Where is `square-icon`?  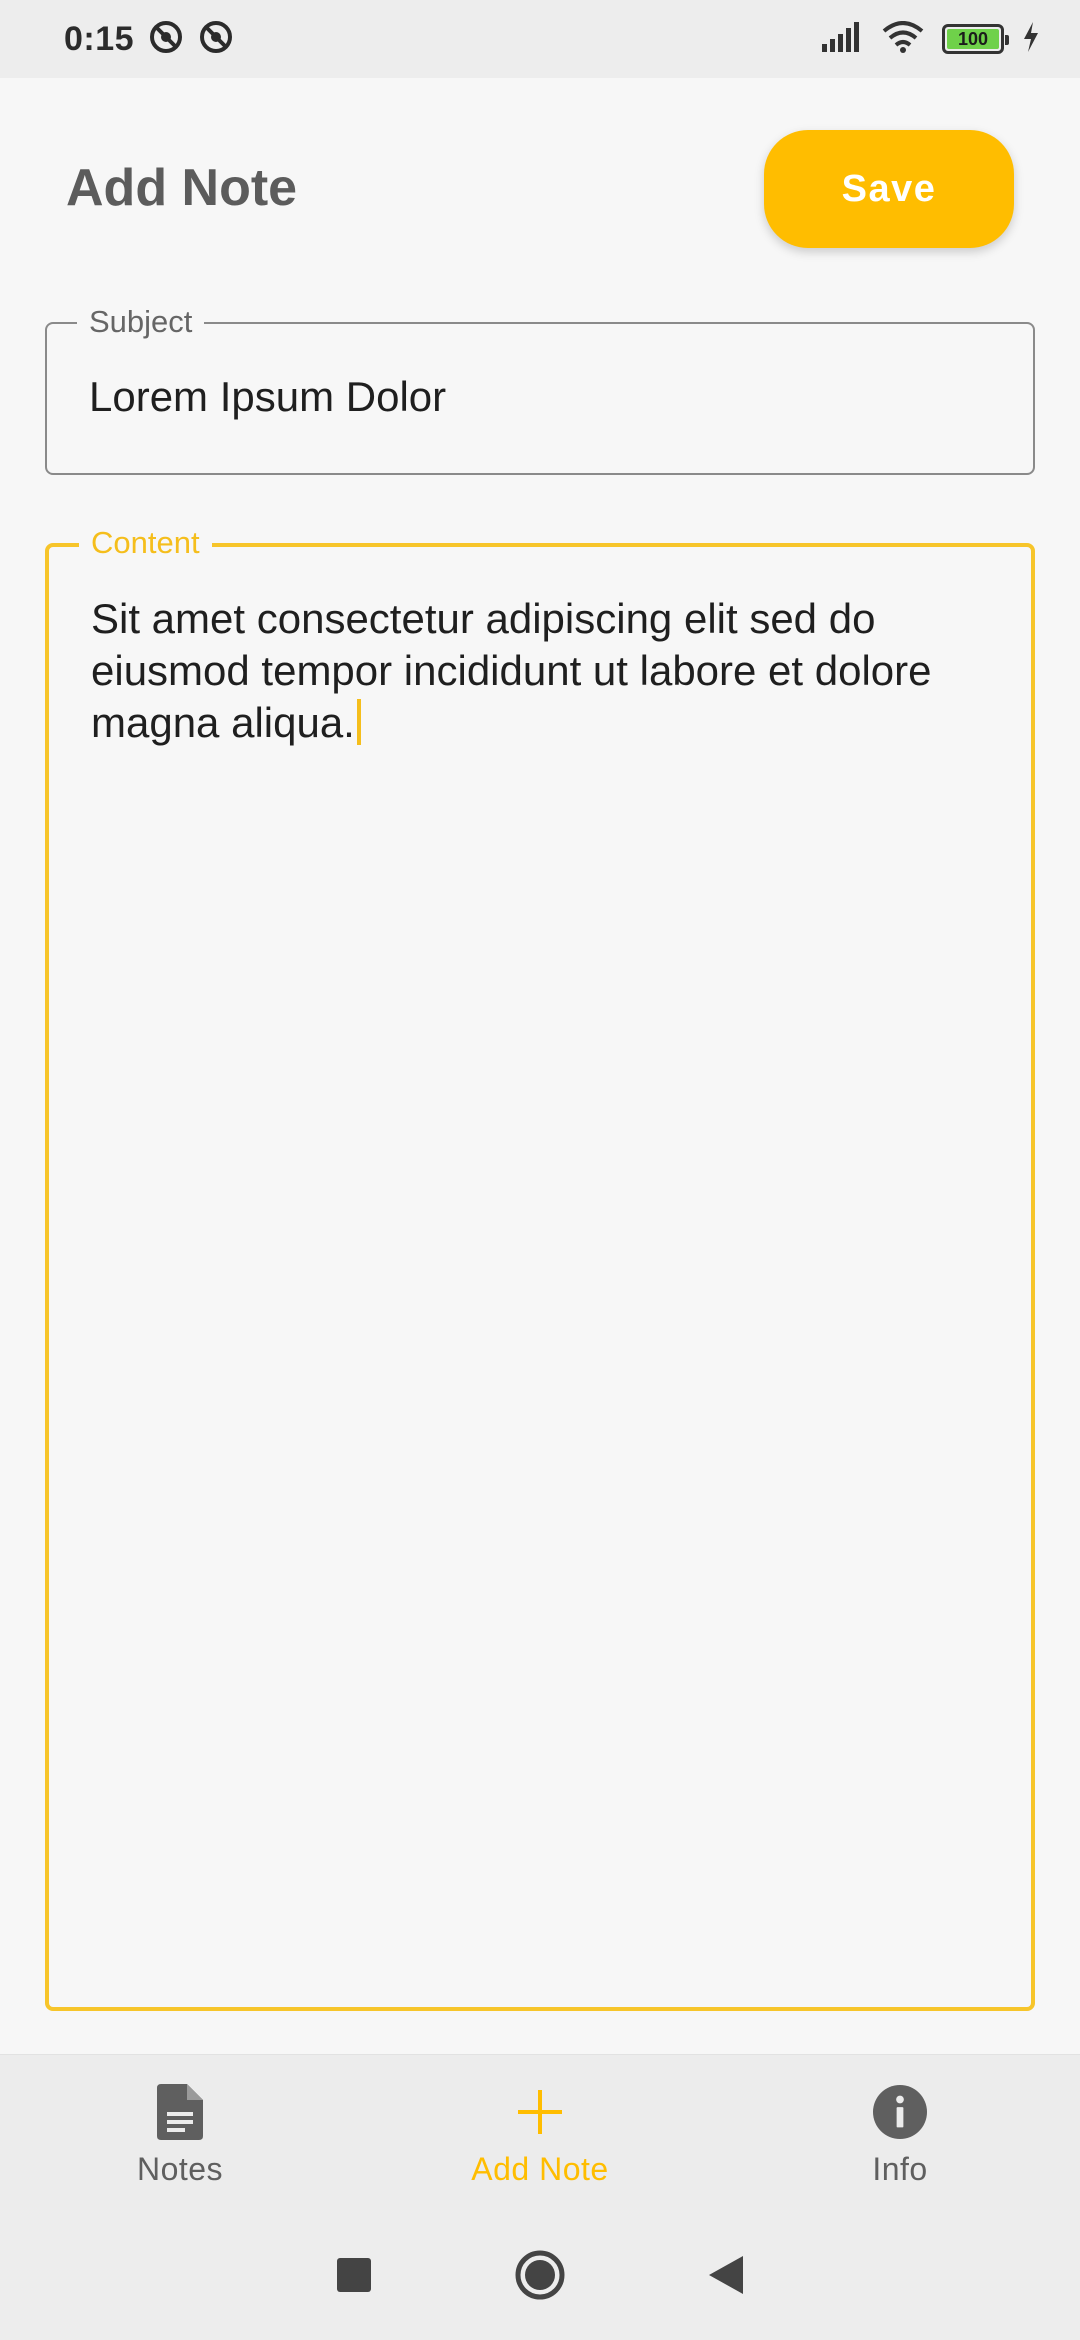 square-icon is located at coordinates (354, 2275).